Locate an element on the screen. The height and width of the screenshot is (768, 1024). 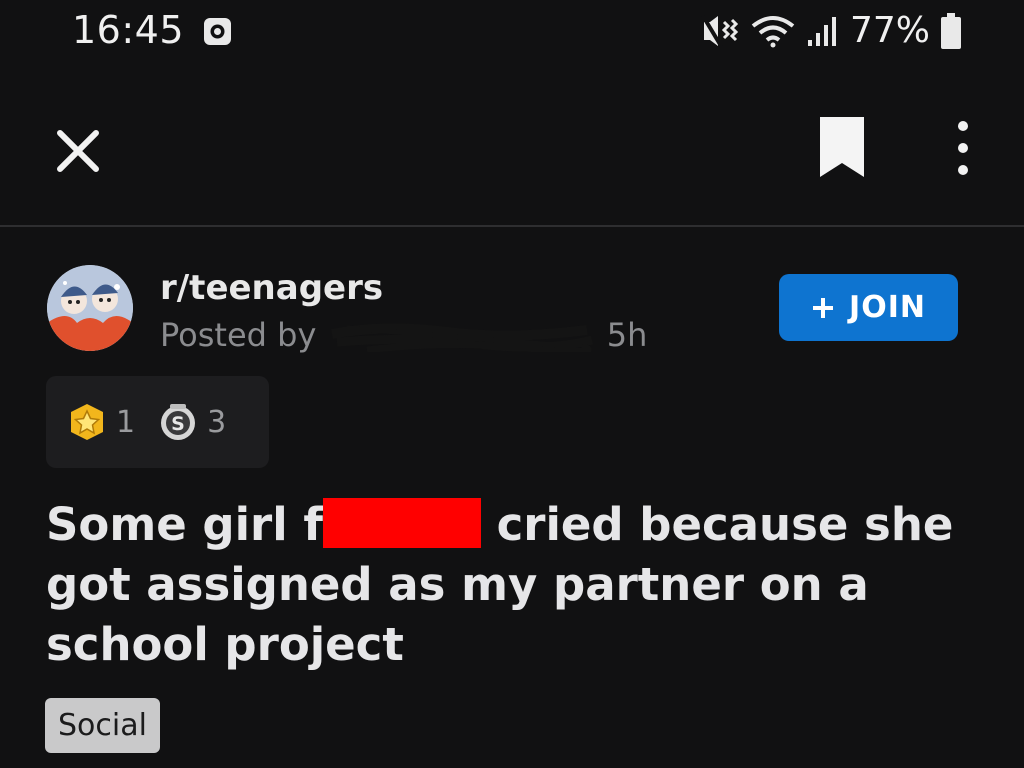
svg-text: S is located at coordinates (178, 424).